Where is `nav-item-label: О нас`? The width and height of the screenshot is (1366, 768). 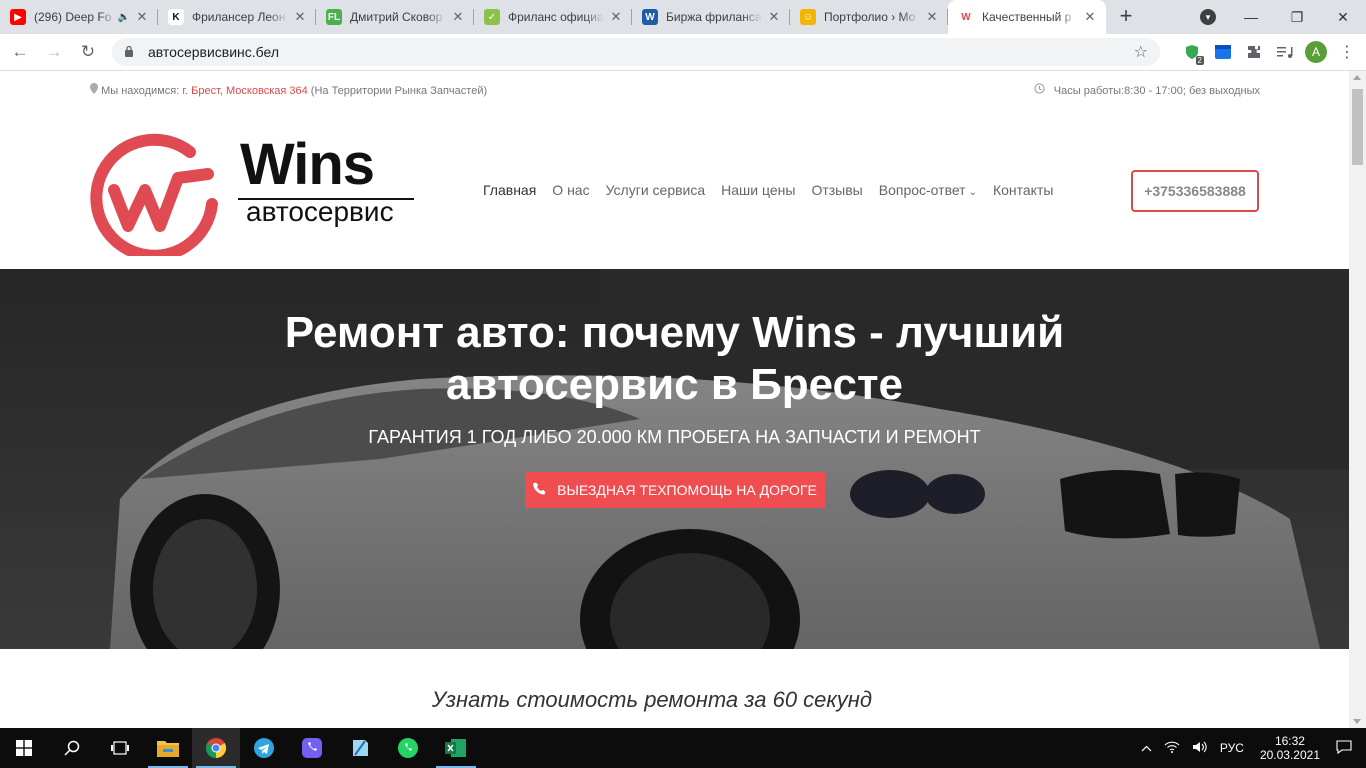
nav-item-label: О нас is located at coordinates (571, 190).